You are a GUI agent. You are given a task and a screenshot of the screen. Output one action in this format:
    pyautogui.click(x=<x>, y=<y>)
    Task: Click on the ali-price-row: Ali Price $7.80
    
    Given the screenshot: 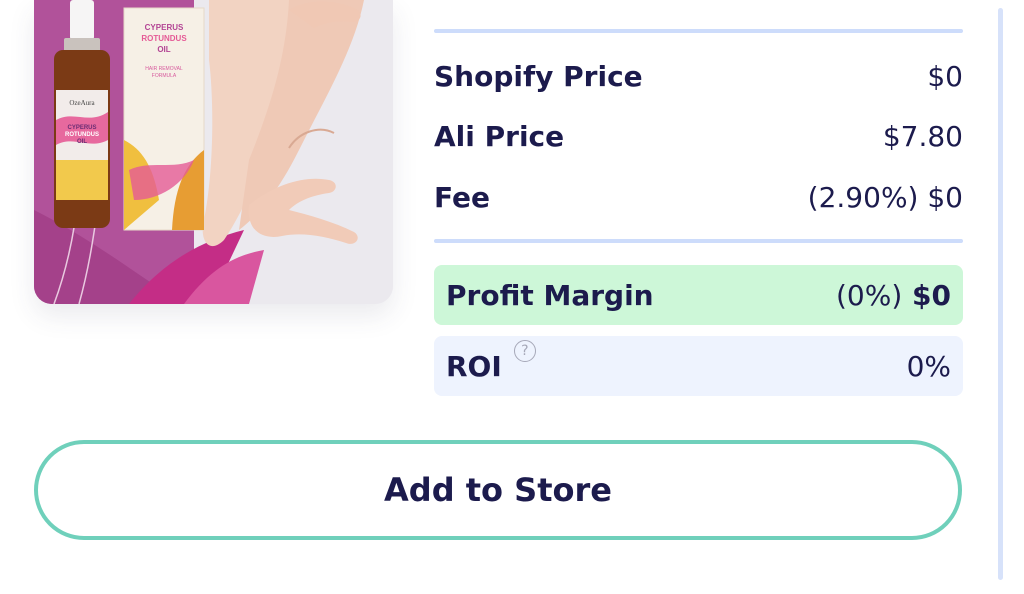 What is the action you would take?
    pyautogui.click(x=698, y=136)
    